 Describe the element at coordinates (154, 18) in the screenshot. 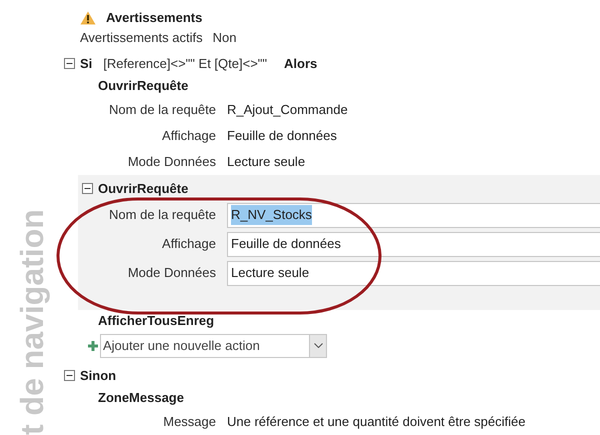

I see `section-title: Avertissements` at that location.